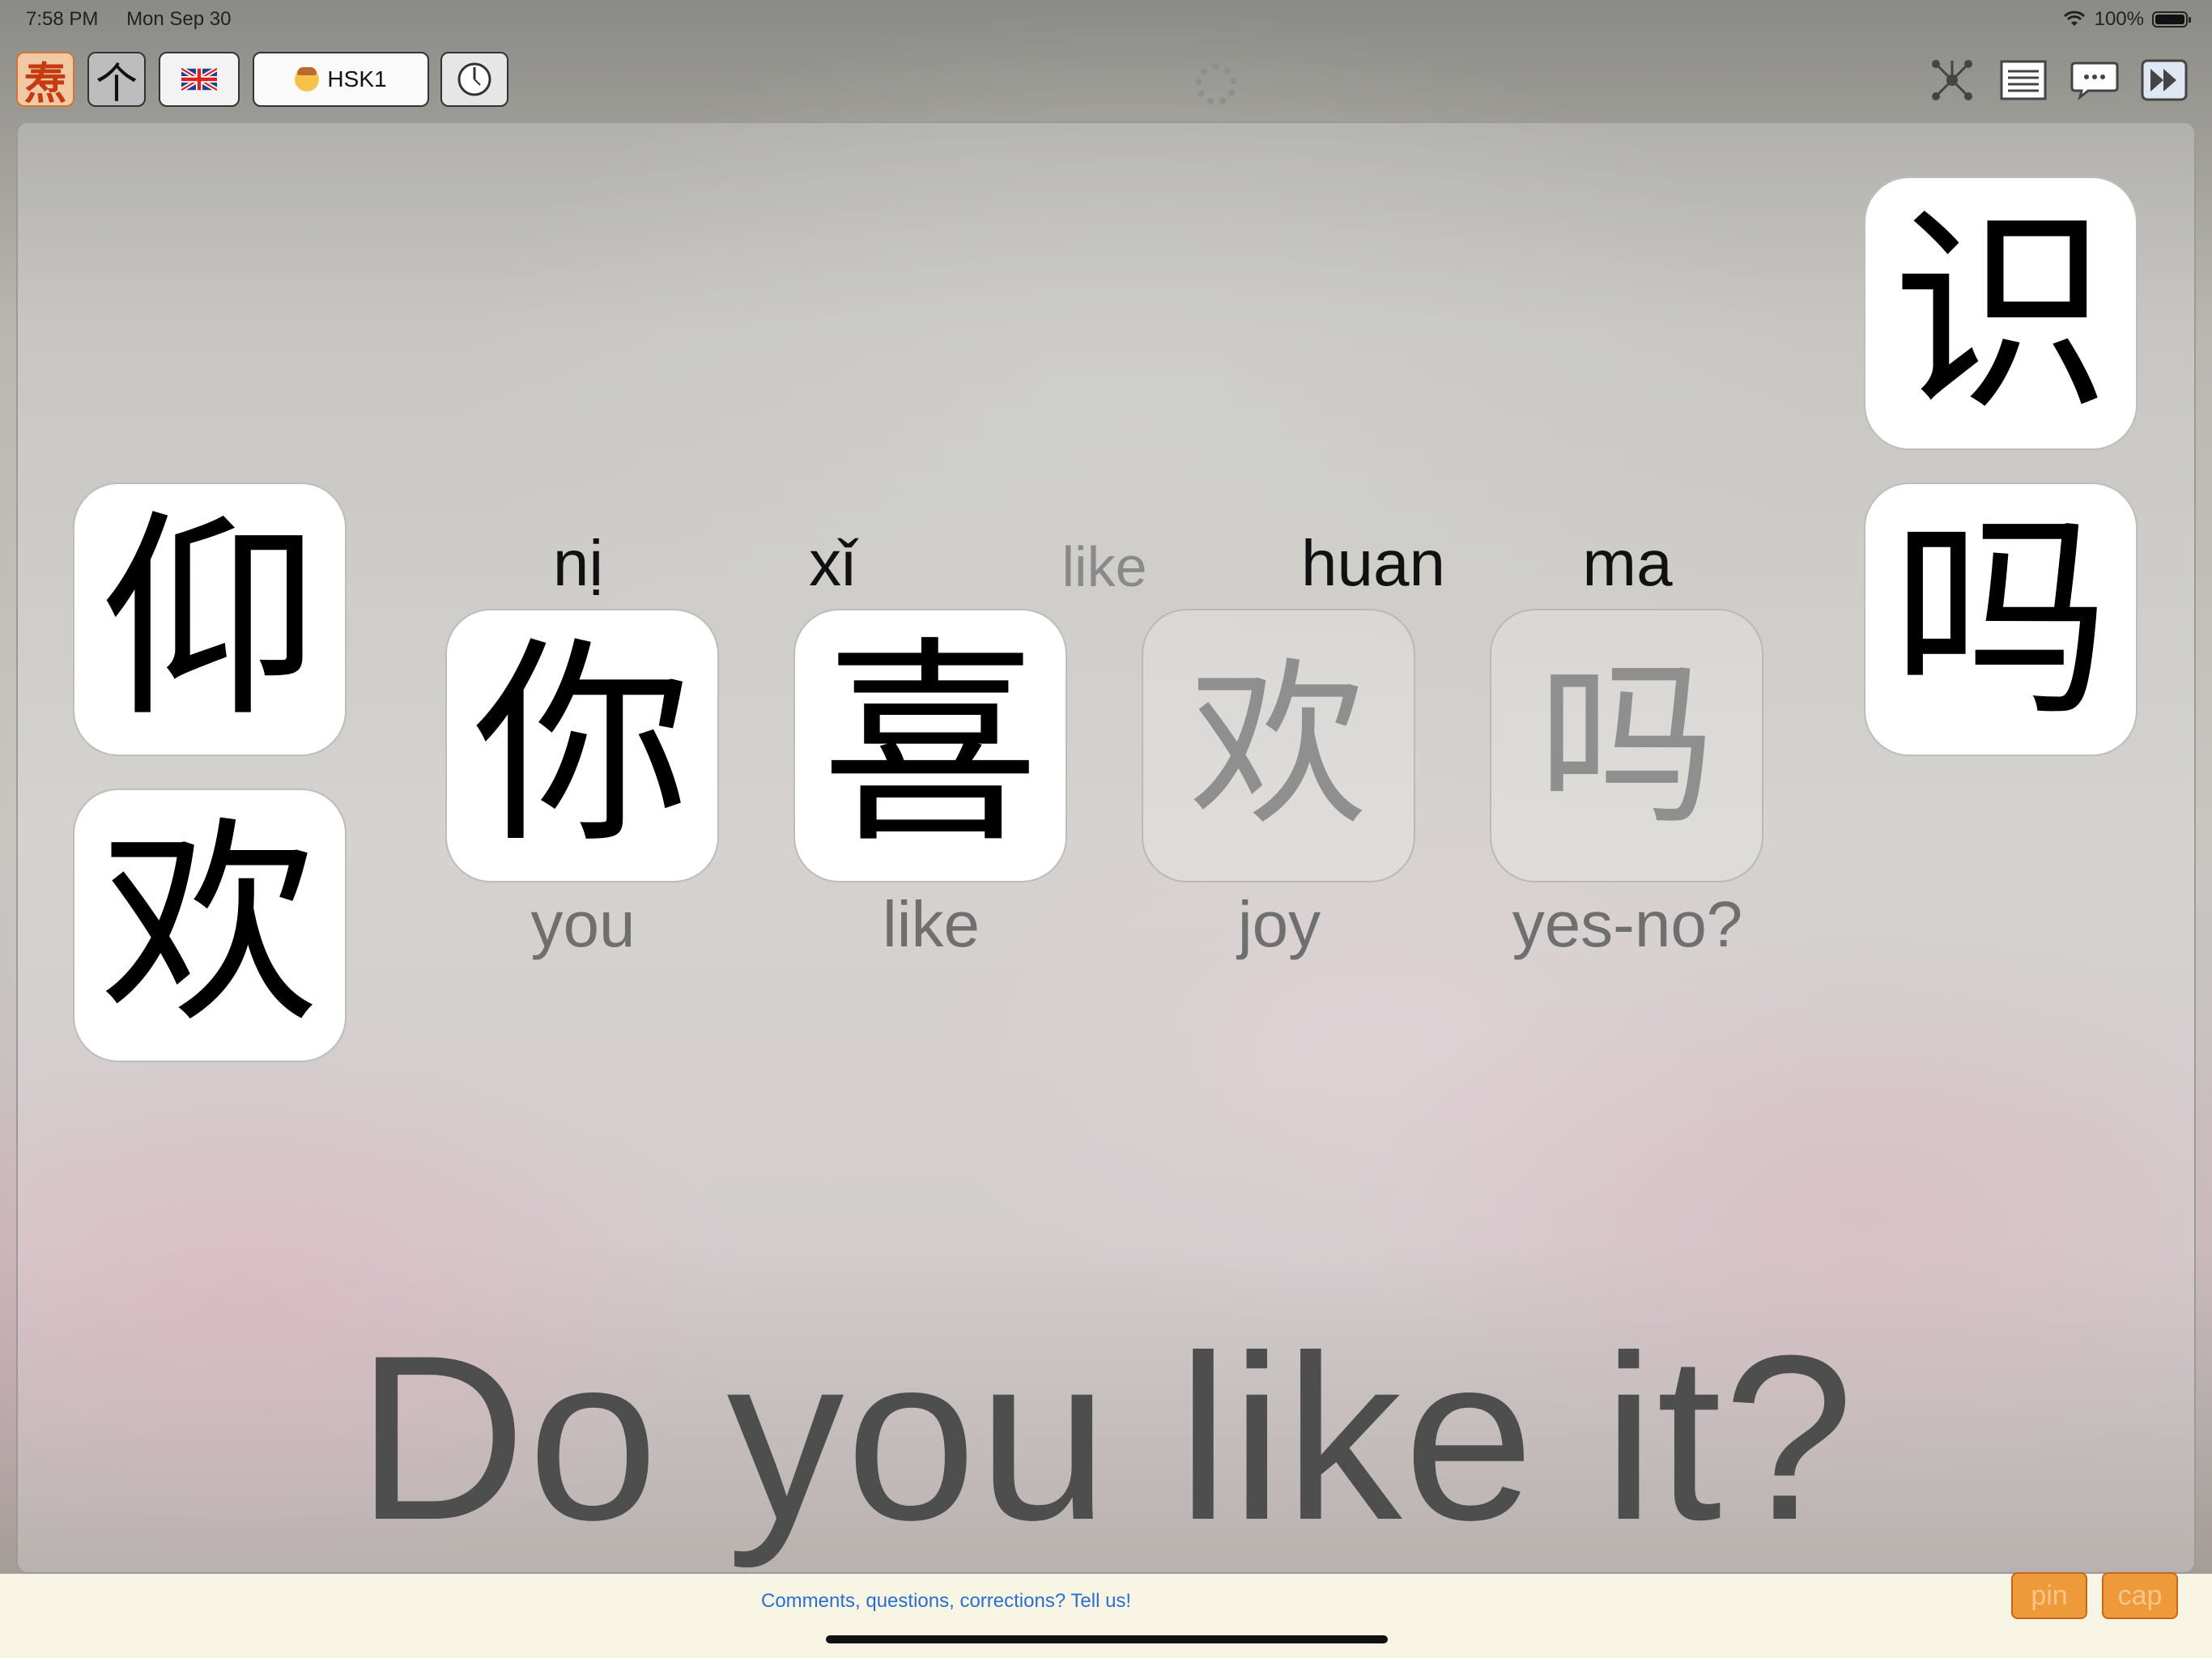  Describe the element at coordinates (307, 79) in the screenshot. I see `learner-face-icon` at that location.